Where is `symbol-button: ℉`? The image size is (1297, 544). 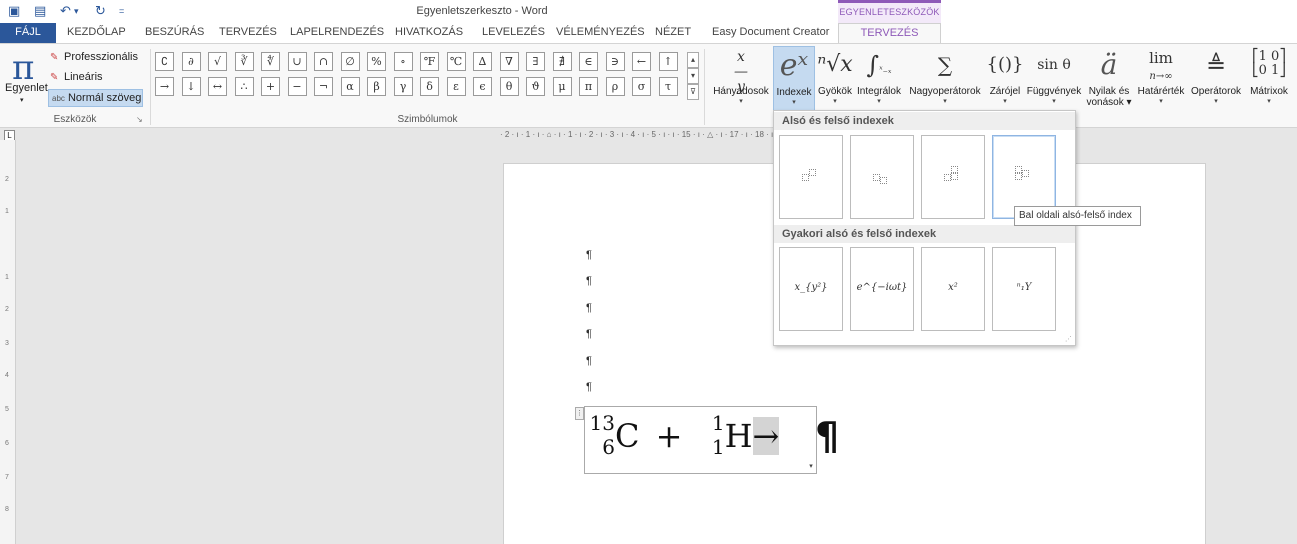
symbol-button: ℉ is located at coordinates (429, 61).